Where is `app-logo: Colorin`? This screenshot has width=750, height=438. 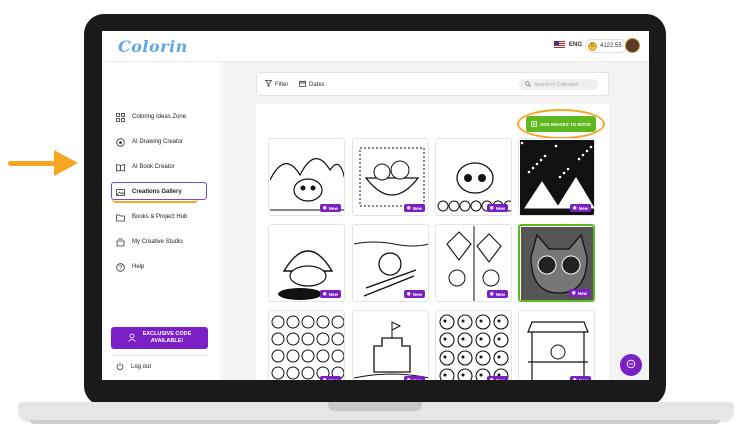
app-logo: Colorin is located at coordinates (153, 46).